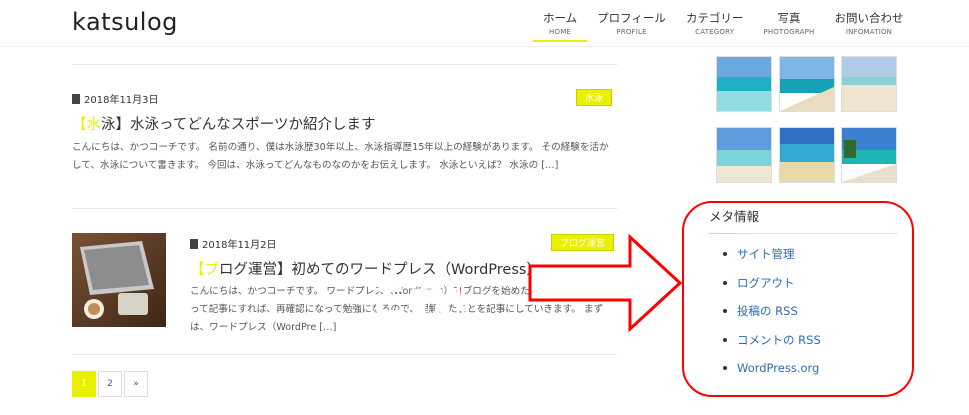 The image size is (969, 415). I want to click on title-accent: ブ, so click(212, 270).